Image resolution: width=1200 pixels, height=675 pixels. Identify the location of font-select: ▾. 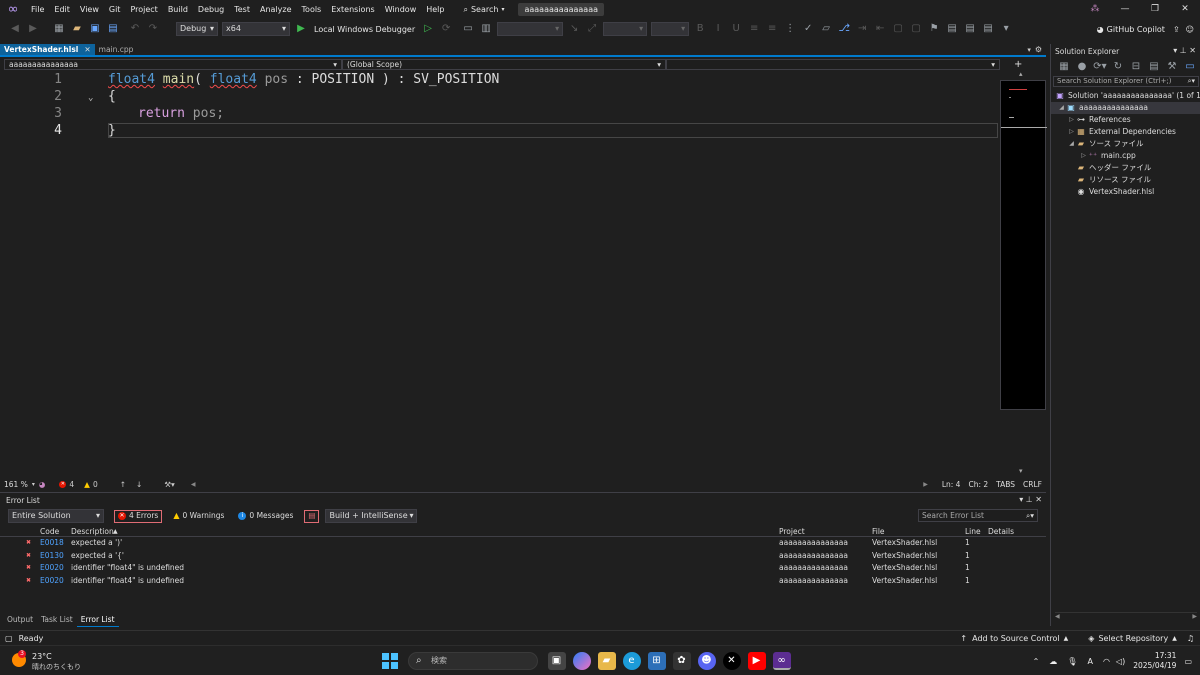
(625, 29).